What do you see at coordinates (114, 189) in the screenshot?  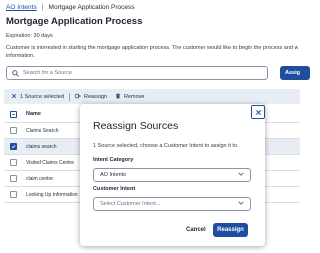 I see `customer-intent-label: Customer Intent` at bounding box center [114, 189].